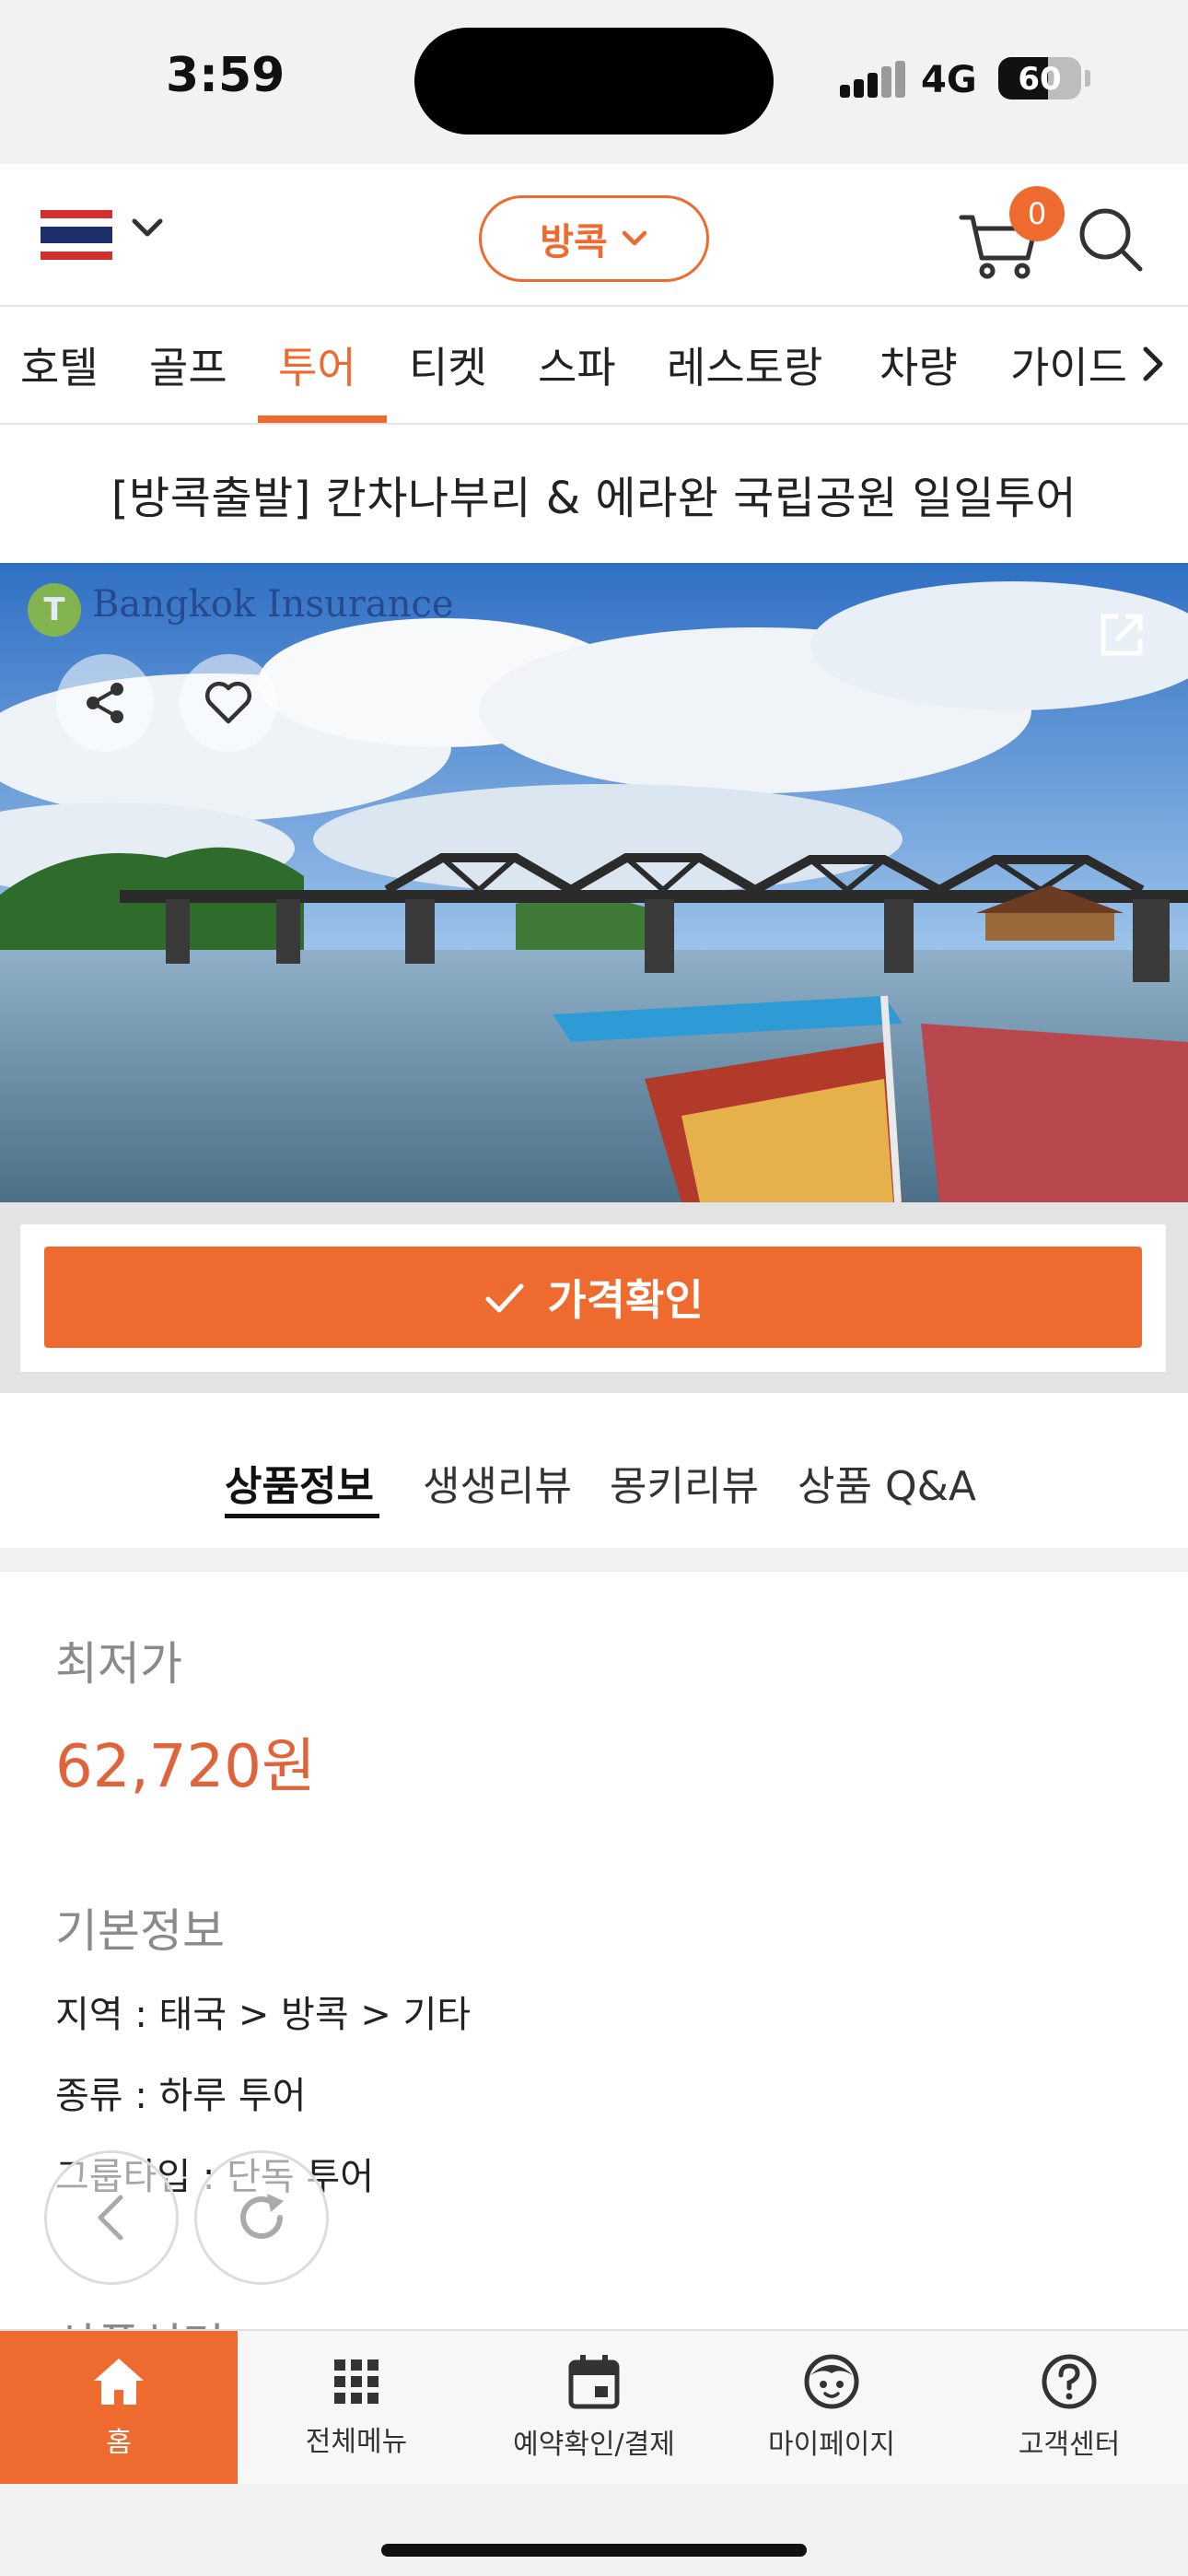 The image size is (1188, 2576). I want to click on wishlist-button, so click(228, 703).